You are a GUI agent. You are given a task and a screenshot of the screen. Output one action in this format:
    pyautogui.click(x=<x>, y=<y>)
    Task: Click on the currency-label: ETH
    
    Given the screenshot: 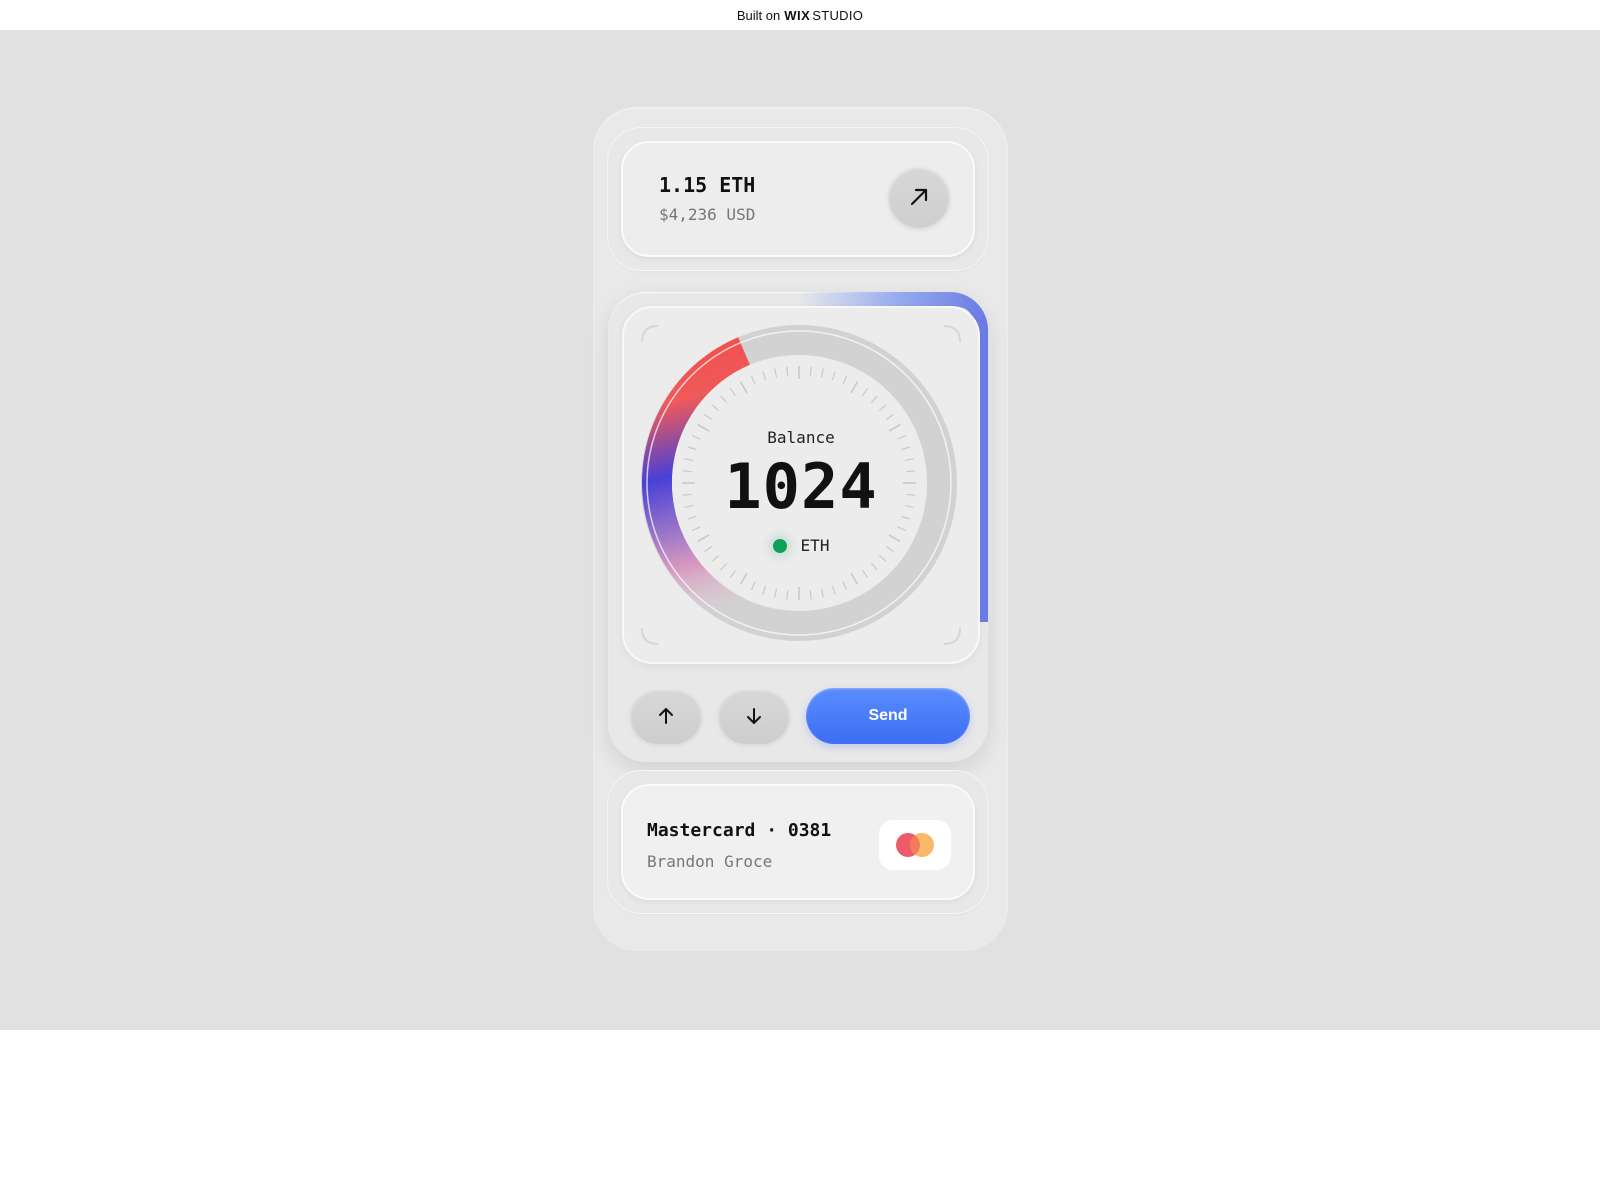 What is the action you would take?
    pyautogui.click(x=815, y=545)
    